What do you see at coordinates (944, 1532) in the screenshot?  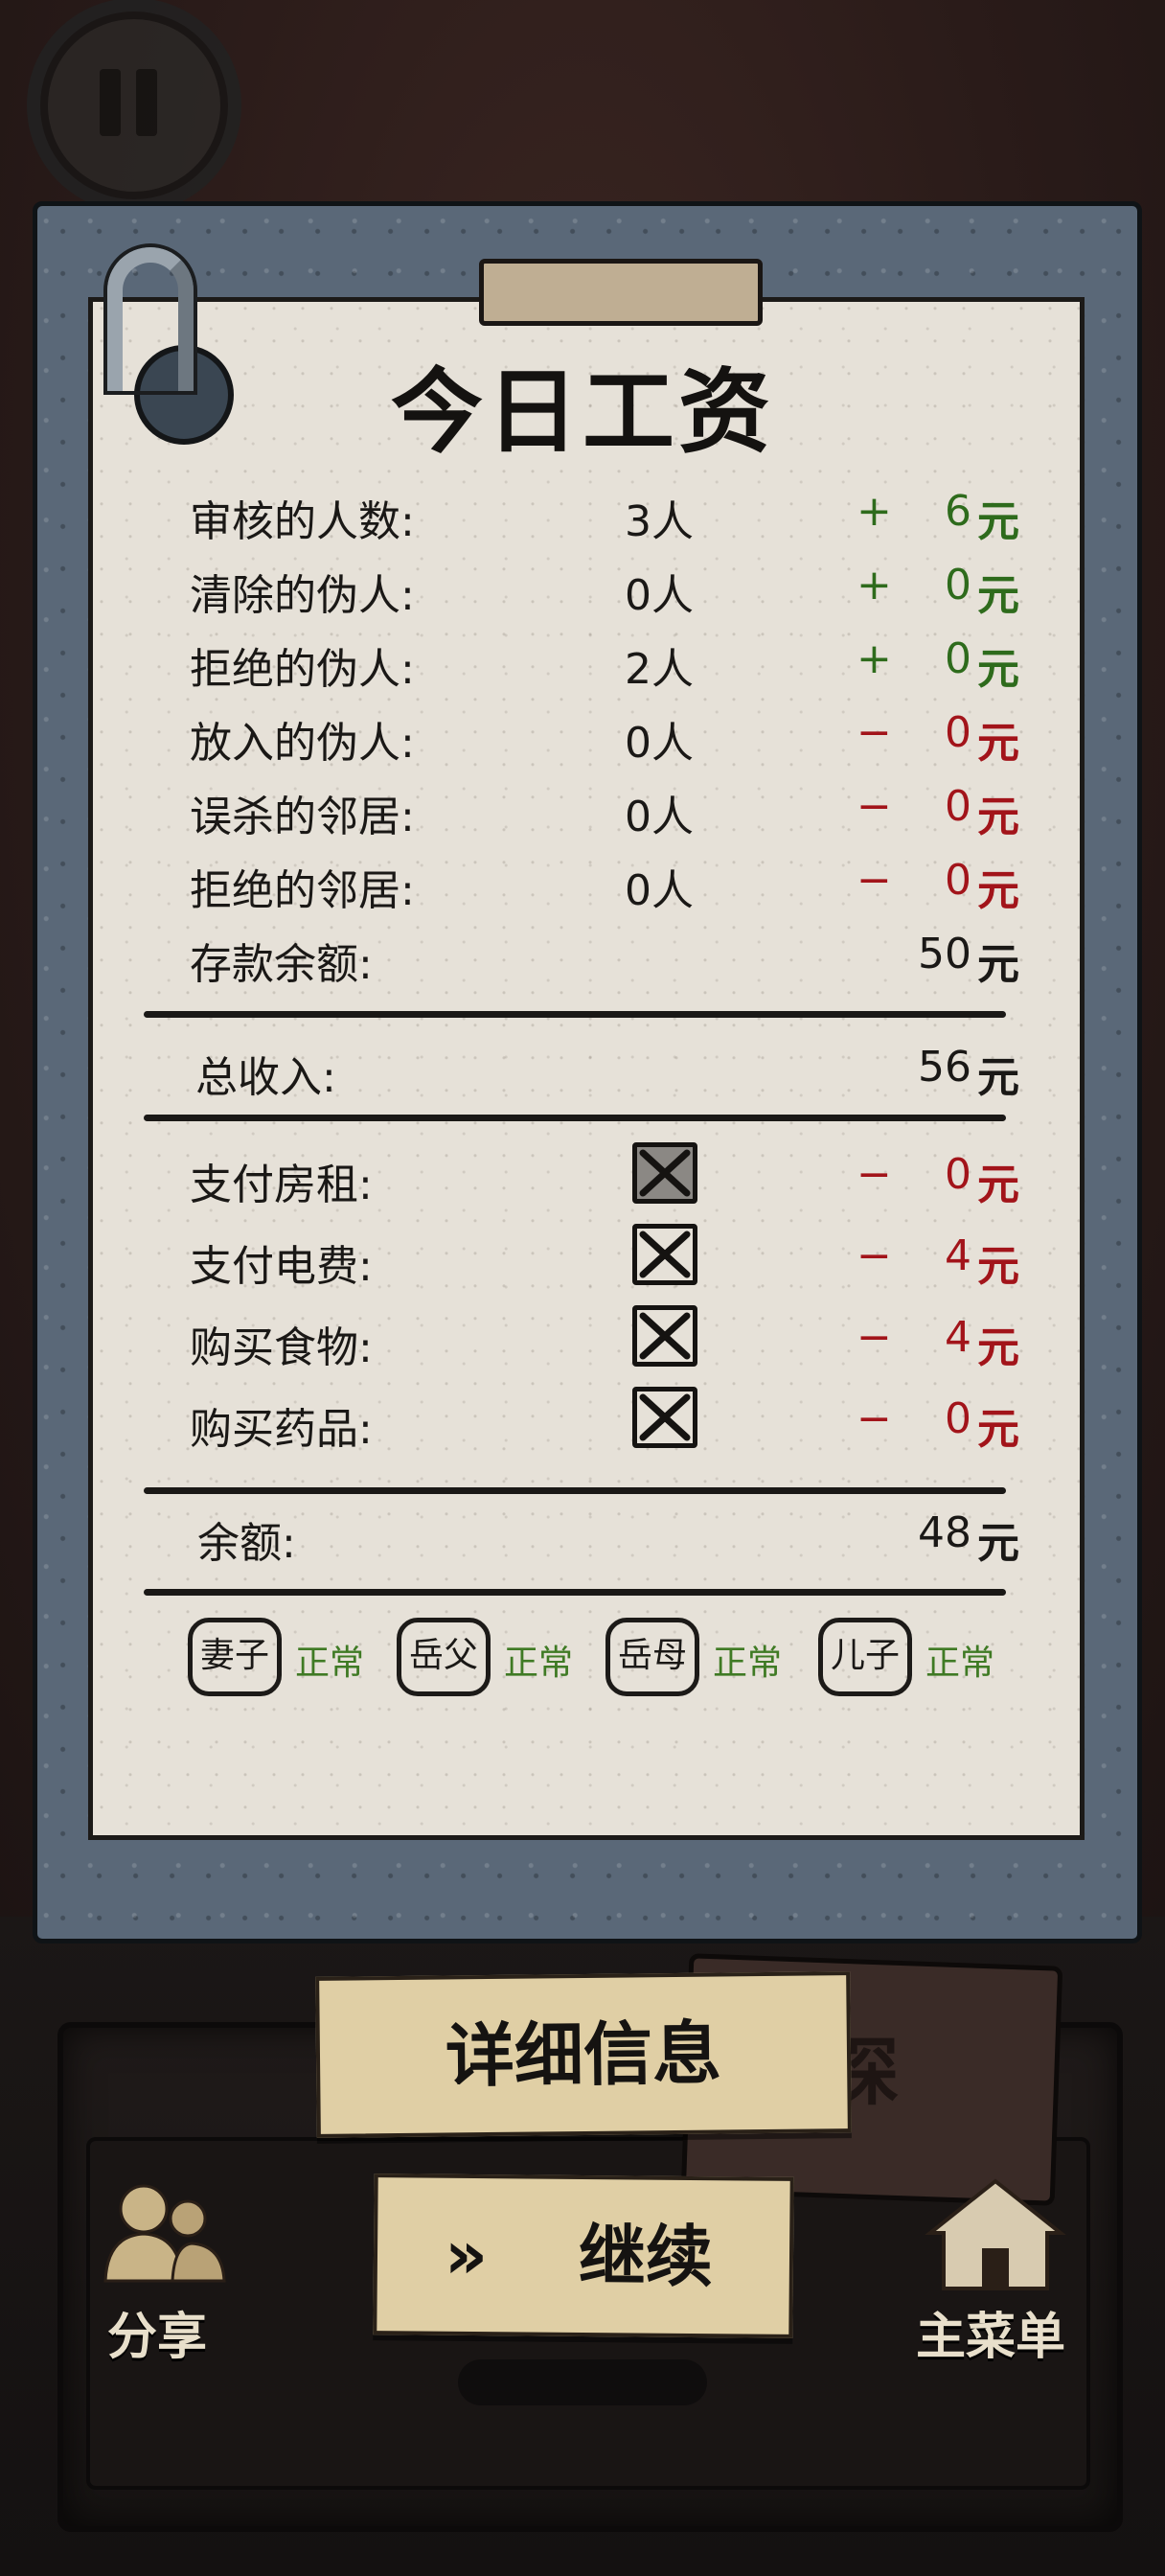 I see `balance-amount: 48` at bounding box center [944, 1532].